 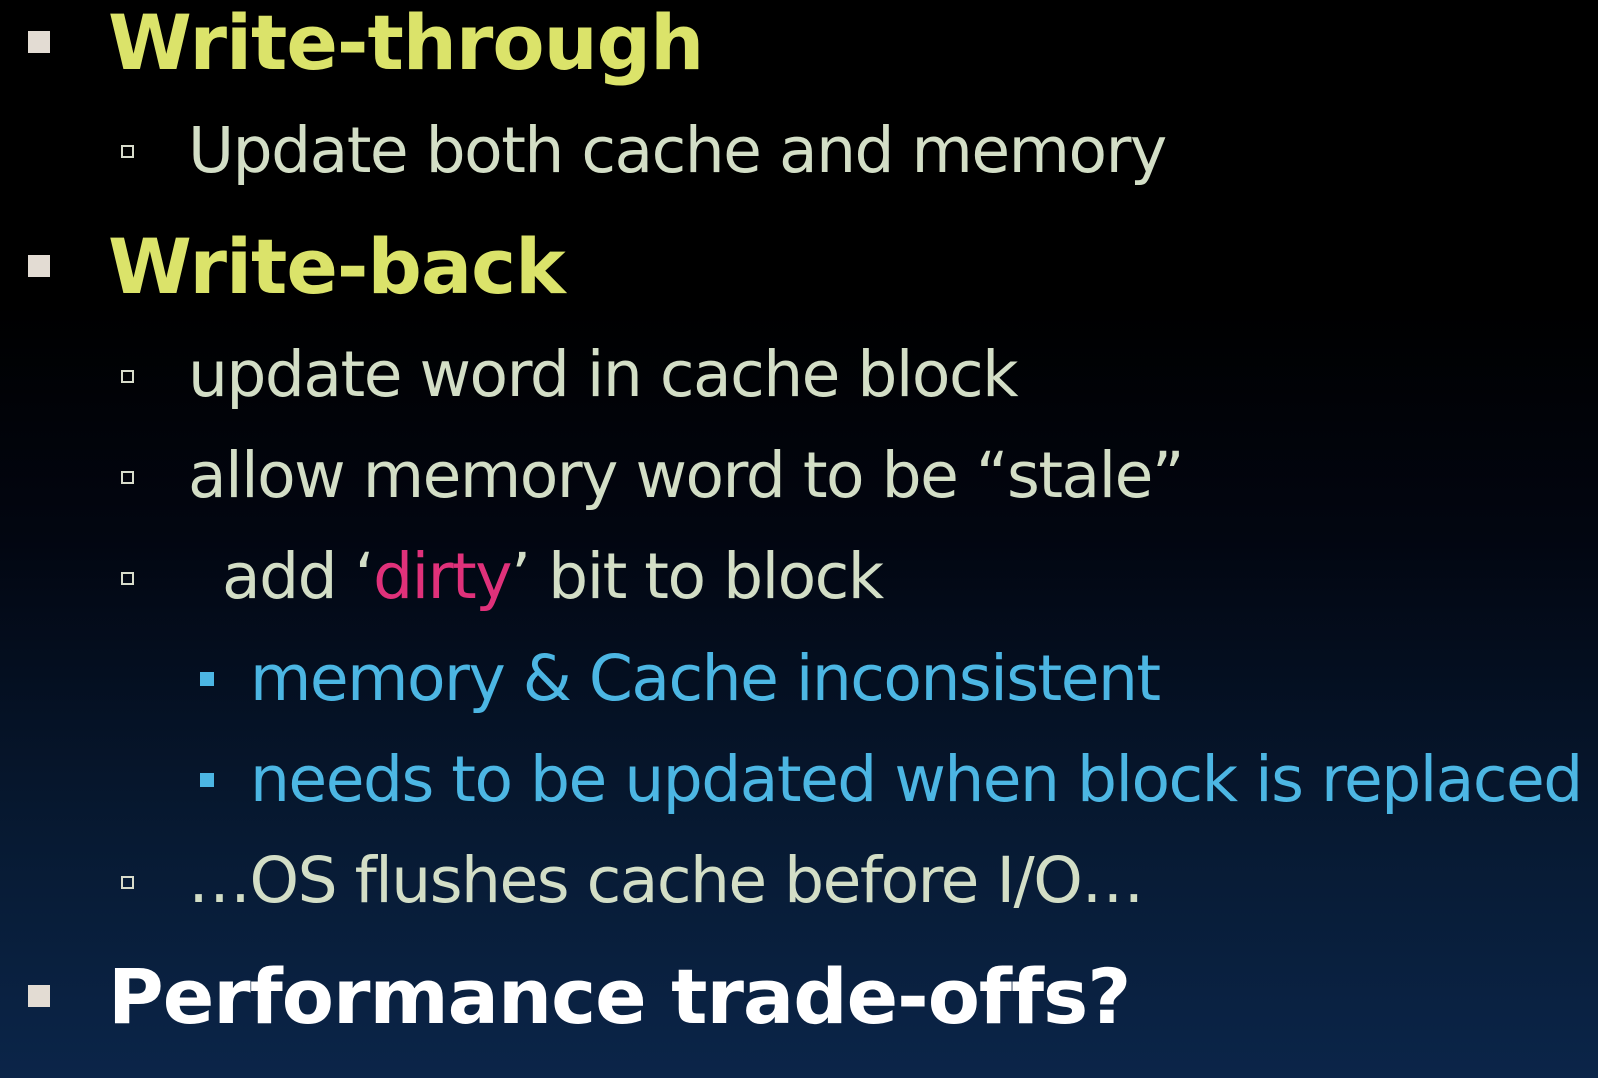 What do you see at coordinates (406, 43) in the screenshot?
I see `heading-write-through: Write-through` at bounding box center [406, 43].